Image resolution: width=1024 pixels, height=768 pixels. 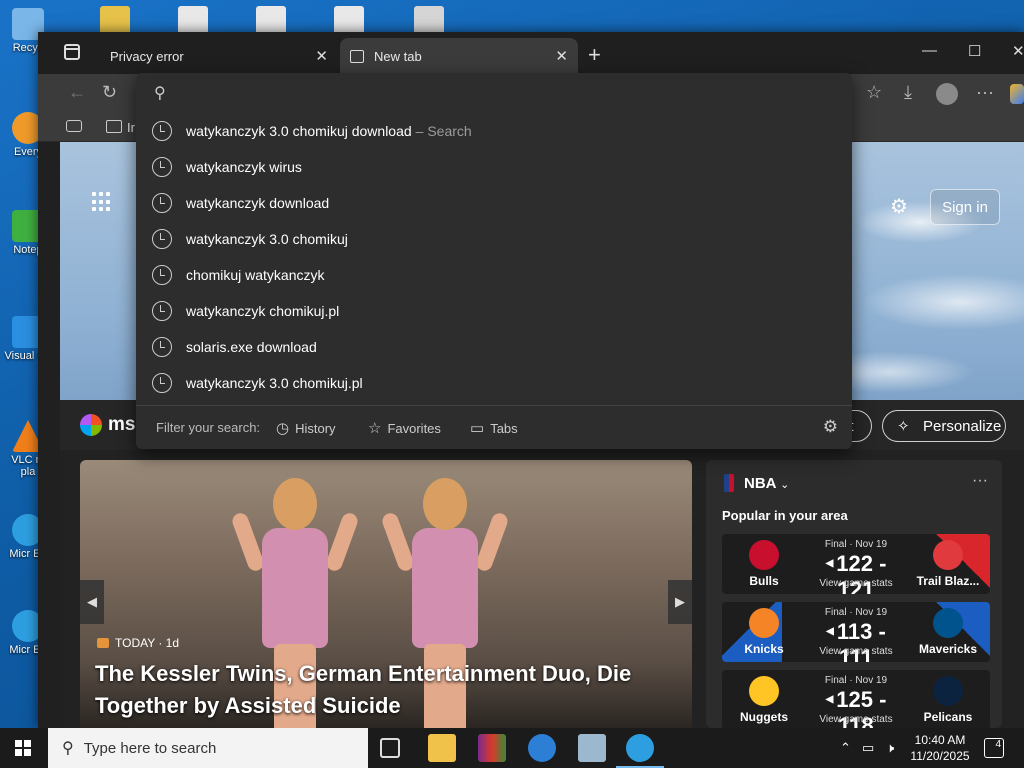 I want to click on new-tab-button: +, so click(x=594, y=55).